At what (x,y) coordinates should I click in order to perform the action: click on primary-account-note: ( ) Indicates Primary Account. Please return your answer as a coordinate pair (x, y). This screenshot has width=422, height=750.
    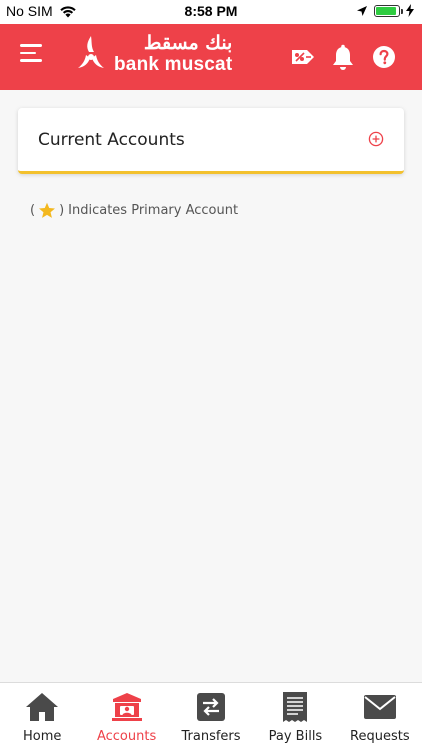
    Looking at the image, I should click on (134, 210).